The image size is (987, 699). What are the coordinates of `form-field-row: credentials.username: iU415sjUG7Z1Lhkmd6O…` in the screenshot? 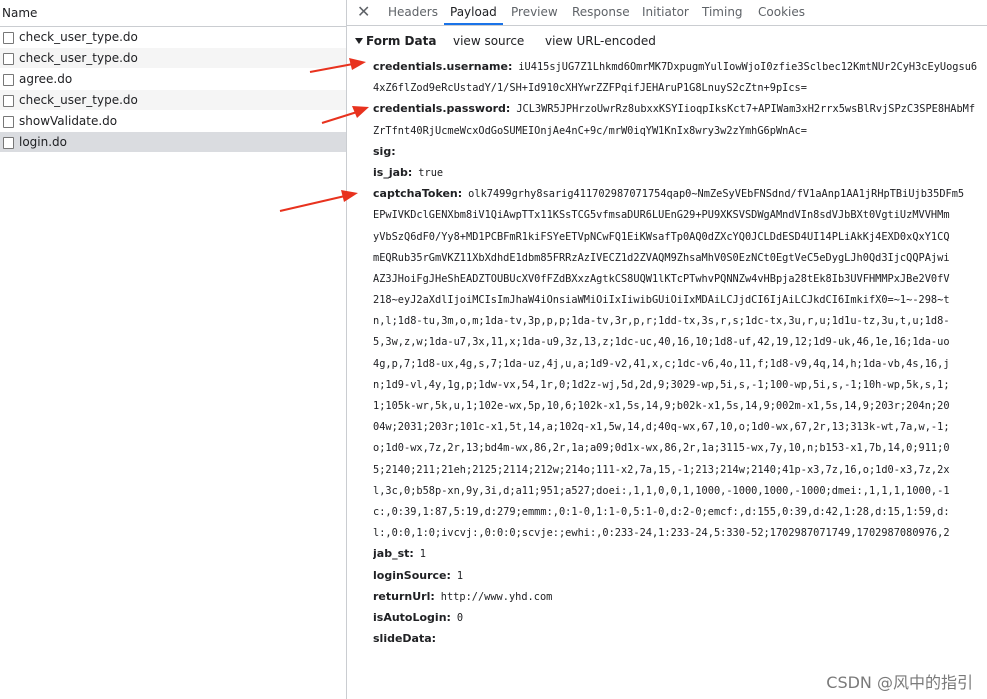 It's located at (680, 66).